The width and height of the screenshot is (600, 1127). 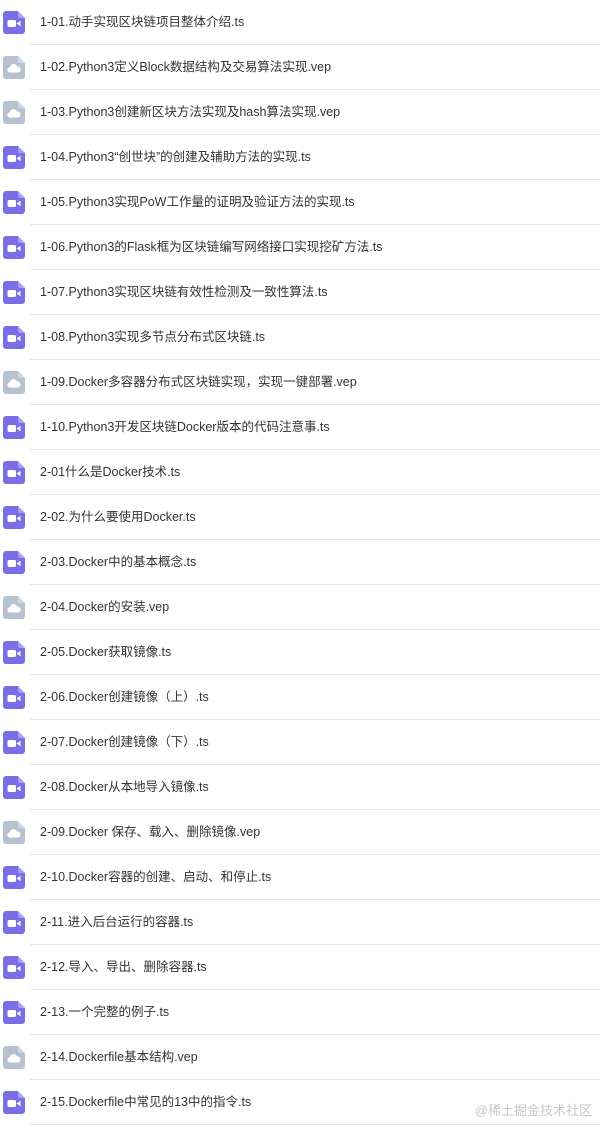 What do you see at coordinates (197, 202) in the screenshot?
I see `file-name: 1-05.Python3实现PoW工作量的证明及验证方法的实现.ts` at bounding box center [197, 202].